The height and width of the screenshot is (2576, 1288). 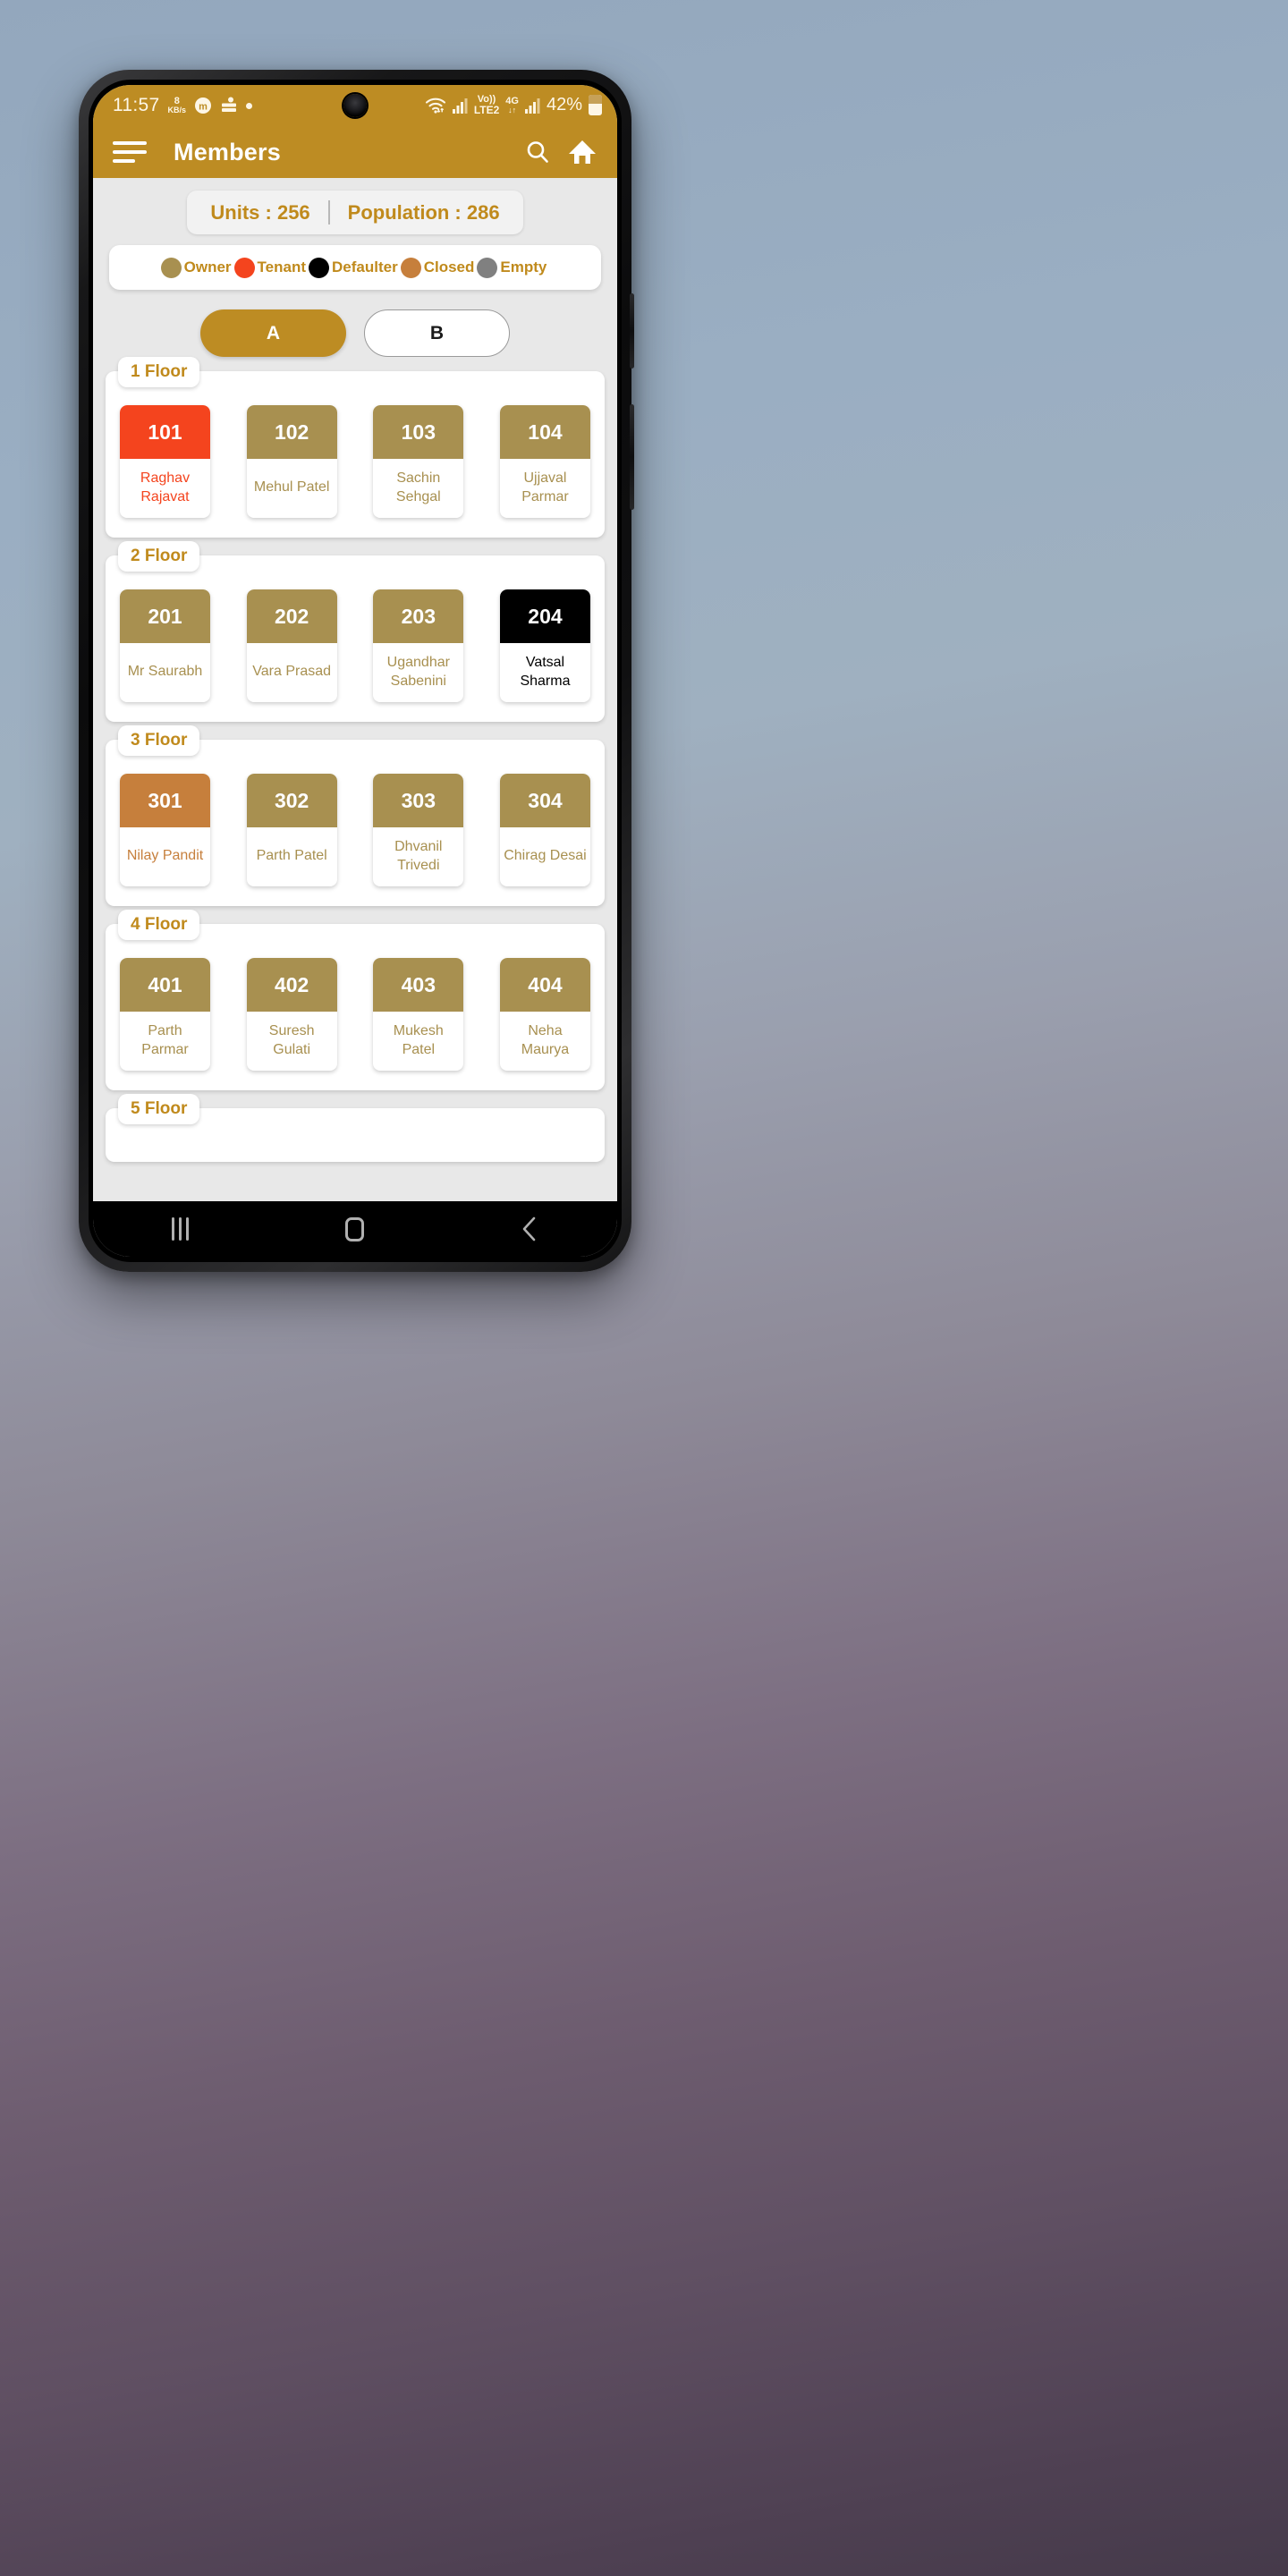 What do you see at coordinates (291, 645) in the screenshot?
I see `unit-tile: 202 Vara Prasad` at bounding box center [291, 645].